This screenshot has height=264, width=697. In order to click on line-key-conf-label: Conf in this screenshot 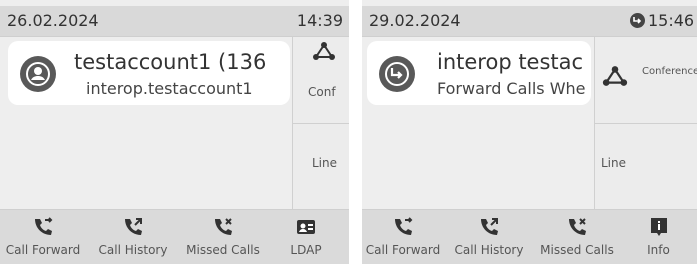, I will do `click(322, 92)`.